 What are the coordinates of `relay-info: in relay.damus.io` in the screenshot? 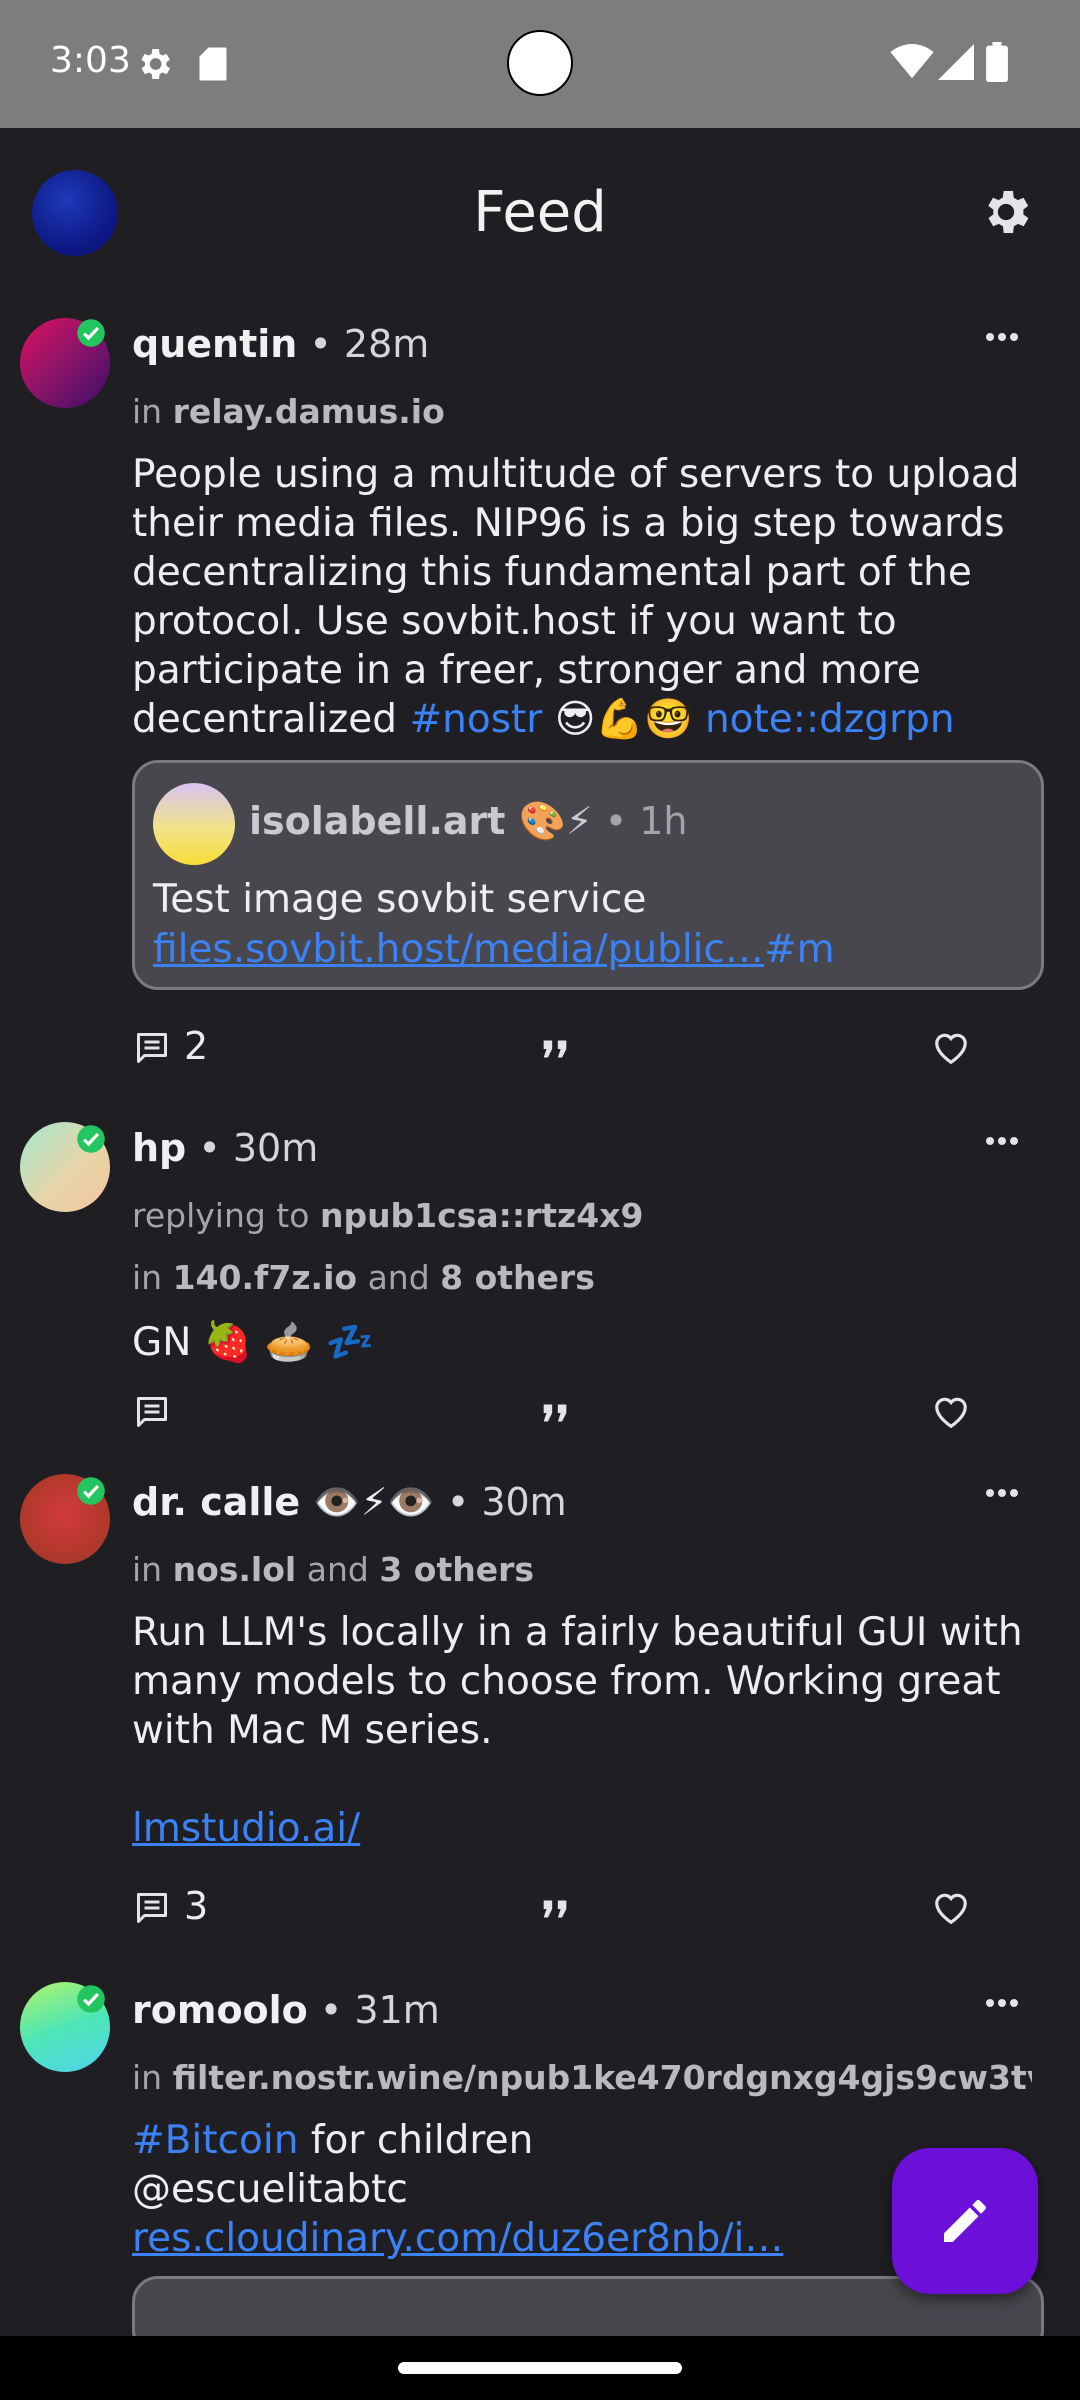 It's located at (288, 411).